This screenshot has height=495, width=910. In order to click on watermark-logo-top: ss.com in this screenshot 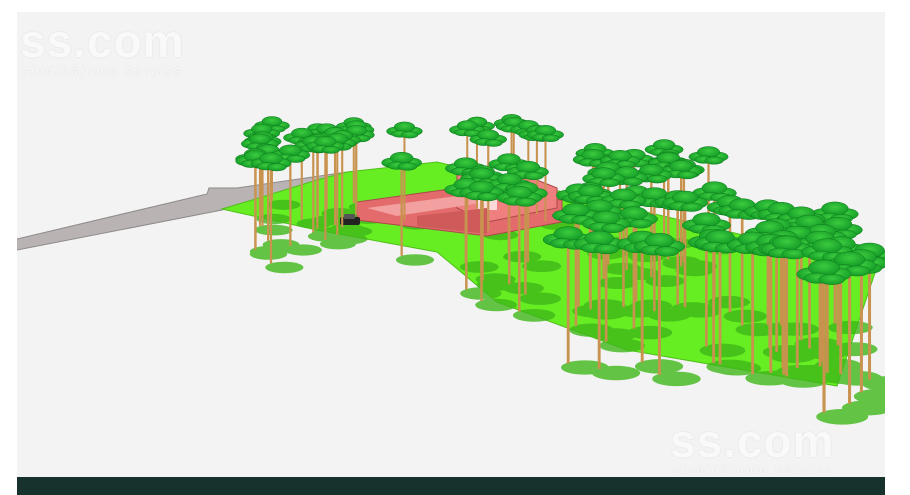, I will do `click(102, 41)`.